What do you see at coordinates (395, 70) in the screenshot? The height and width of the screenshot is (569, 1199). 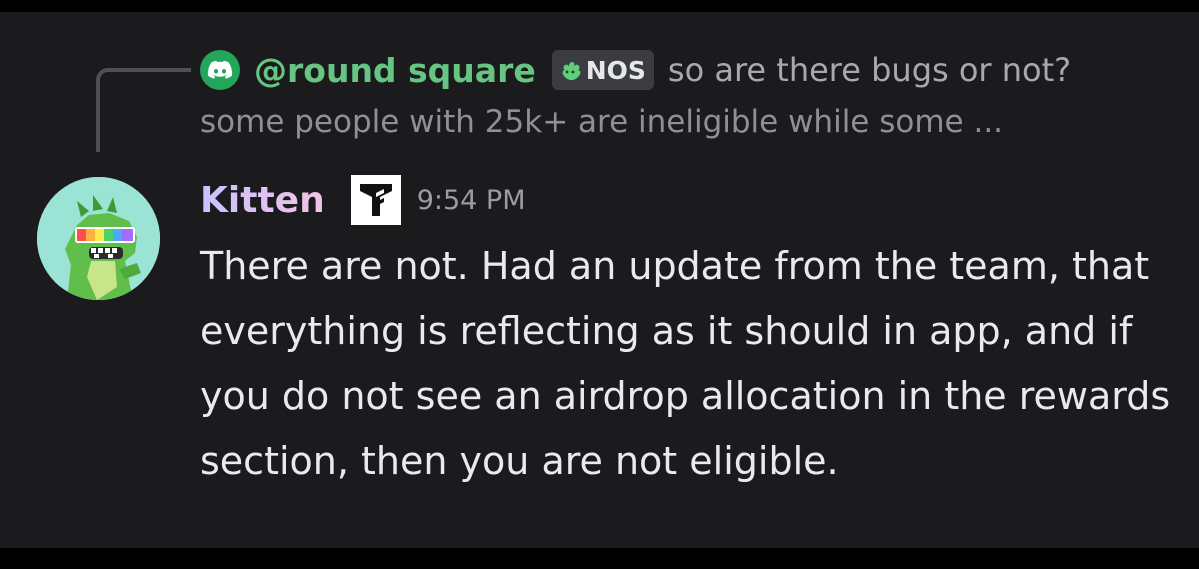 I see `reply-author: @round square` at bounding box center [395, 70].